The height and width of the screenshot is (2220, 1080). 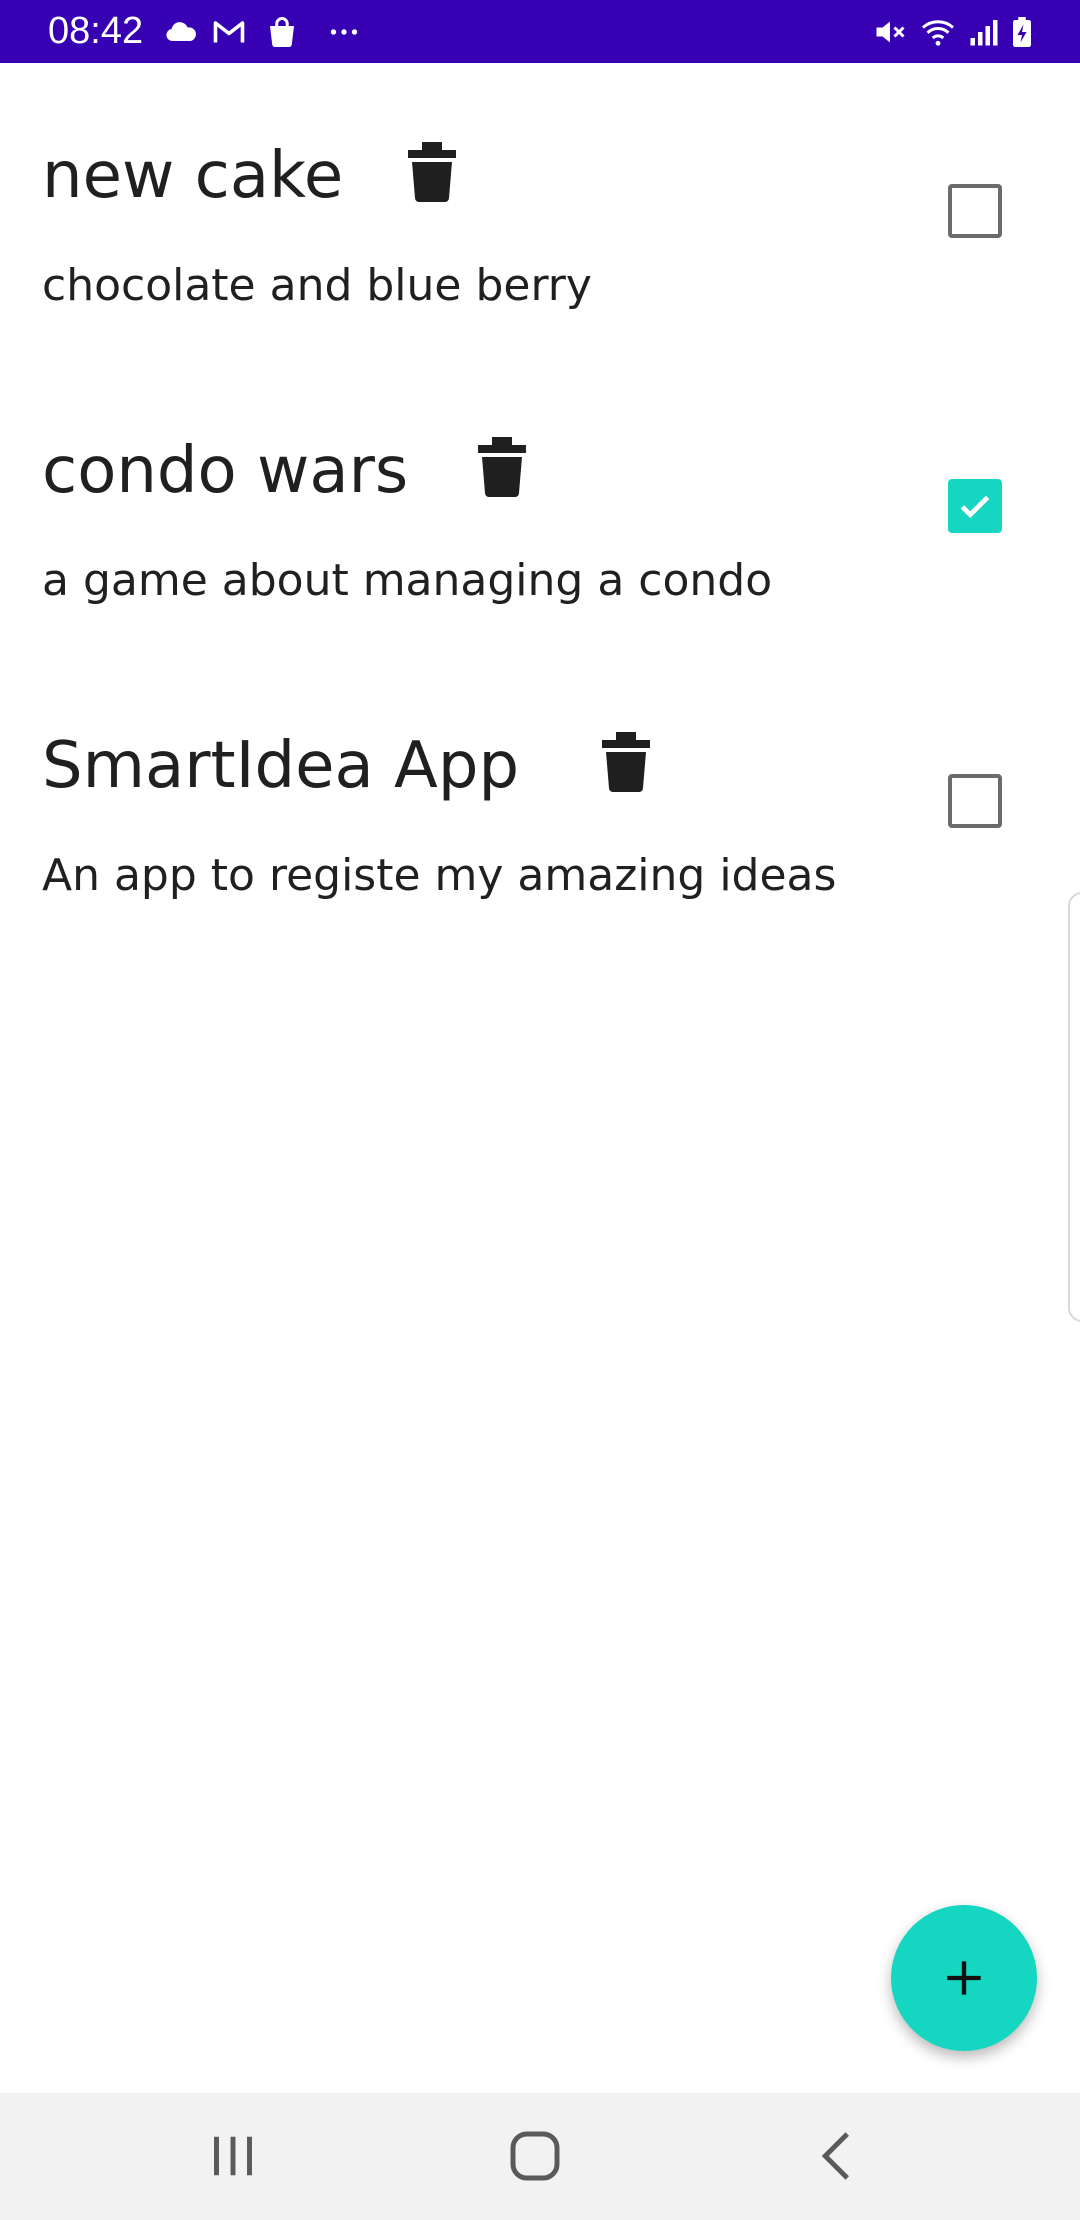 What do you see at coordinates (96, 31) in the screenshot?
I see `status-time: 08:42` at bounding box center [96, 31].